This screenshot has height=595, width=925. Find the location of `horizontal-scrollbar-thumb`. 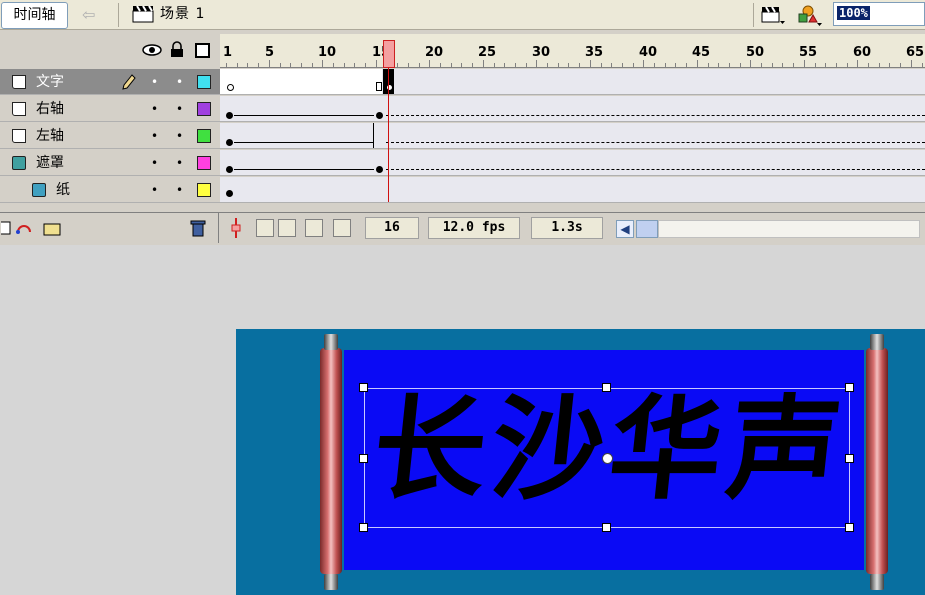

horizontal-scrollbar-thumb is located at coordinates (647, 229).